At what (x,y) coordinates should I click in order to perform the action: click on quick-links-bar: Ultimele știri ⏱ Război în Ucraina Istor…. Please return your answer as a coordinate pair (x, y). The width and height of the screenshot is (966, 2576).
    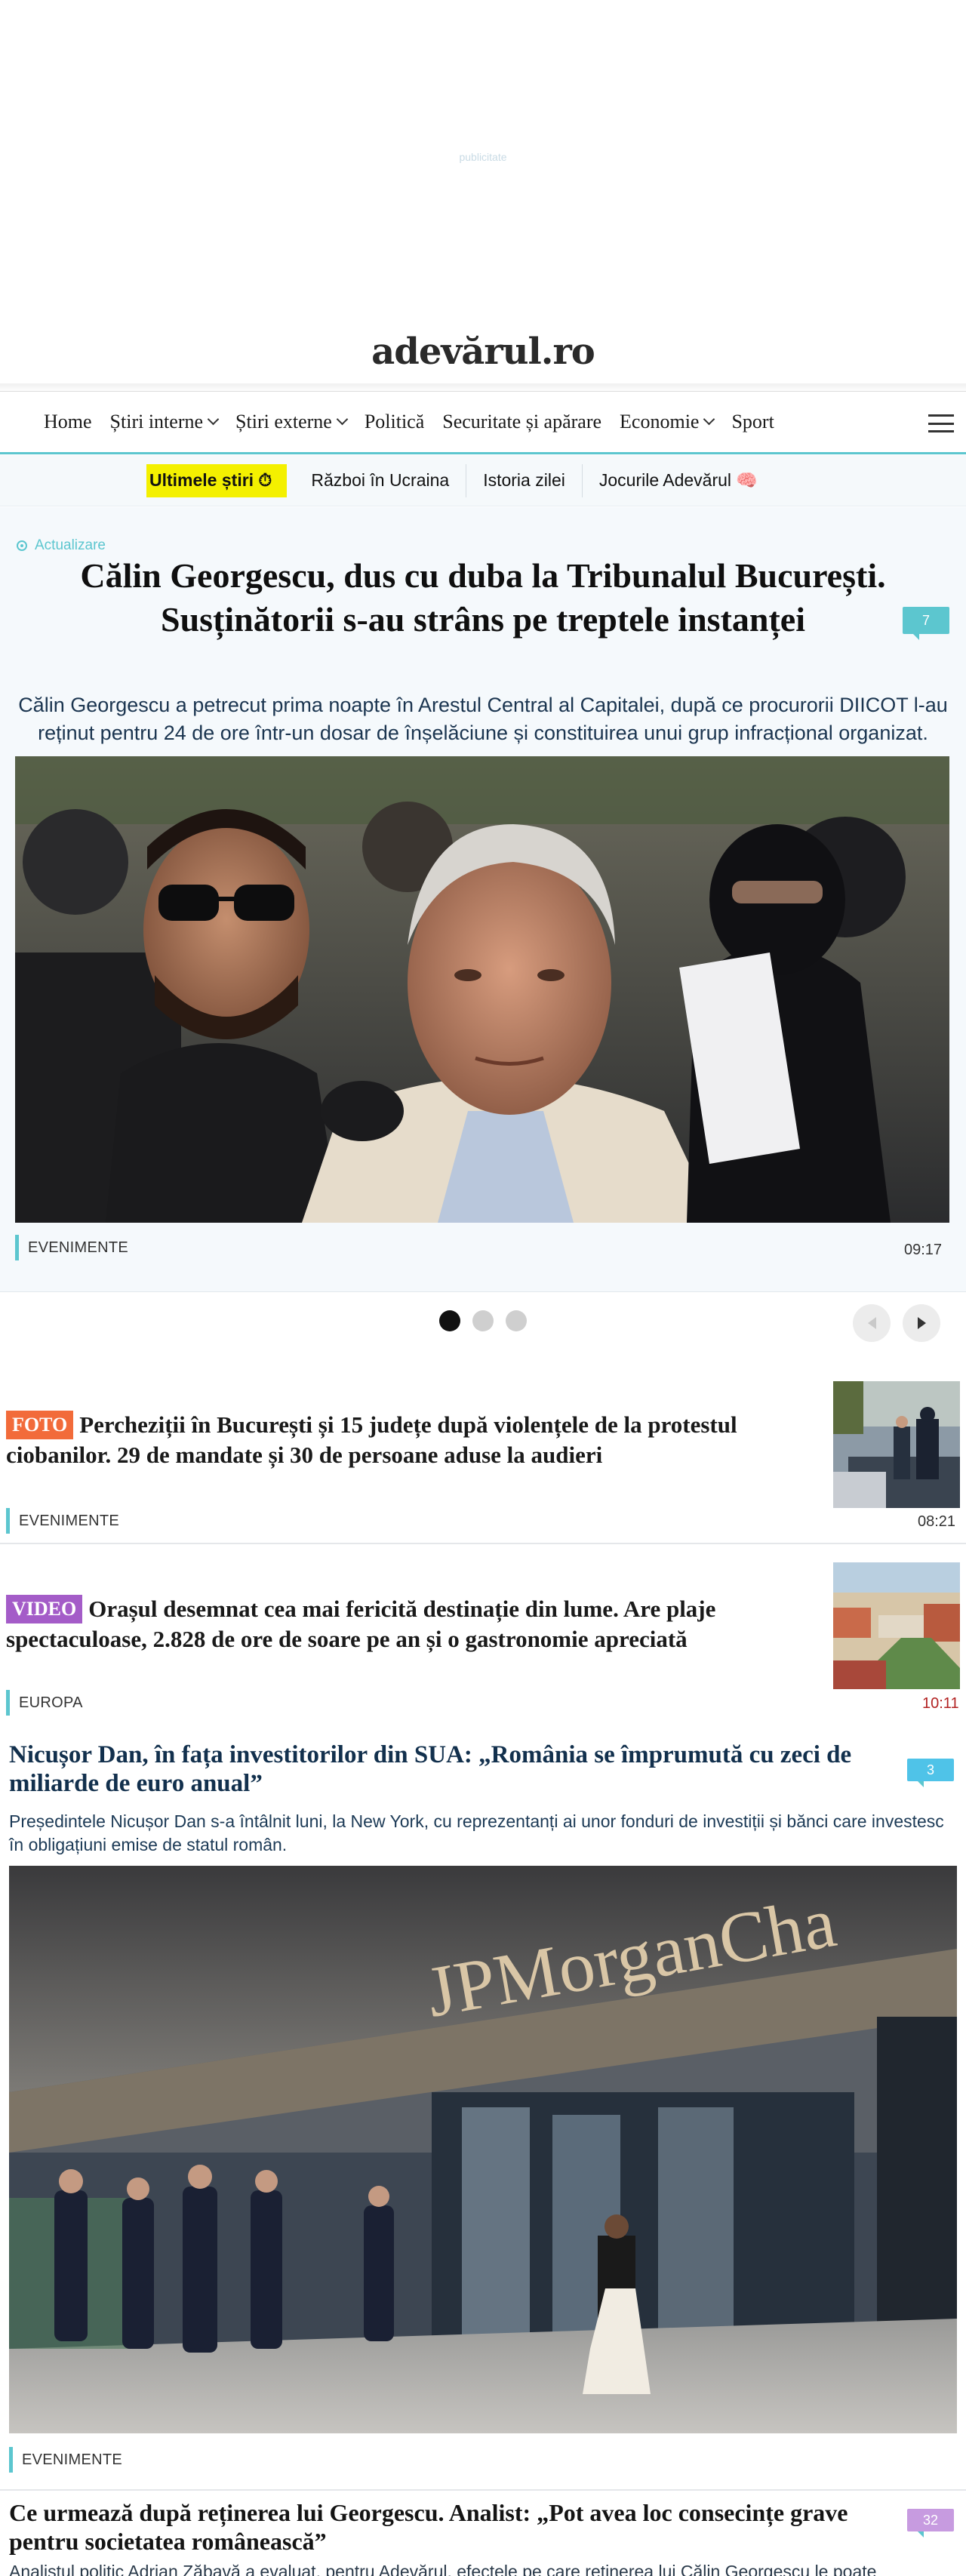
    Looking at the image, I should click on (483, 480).